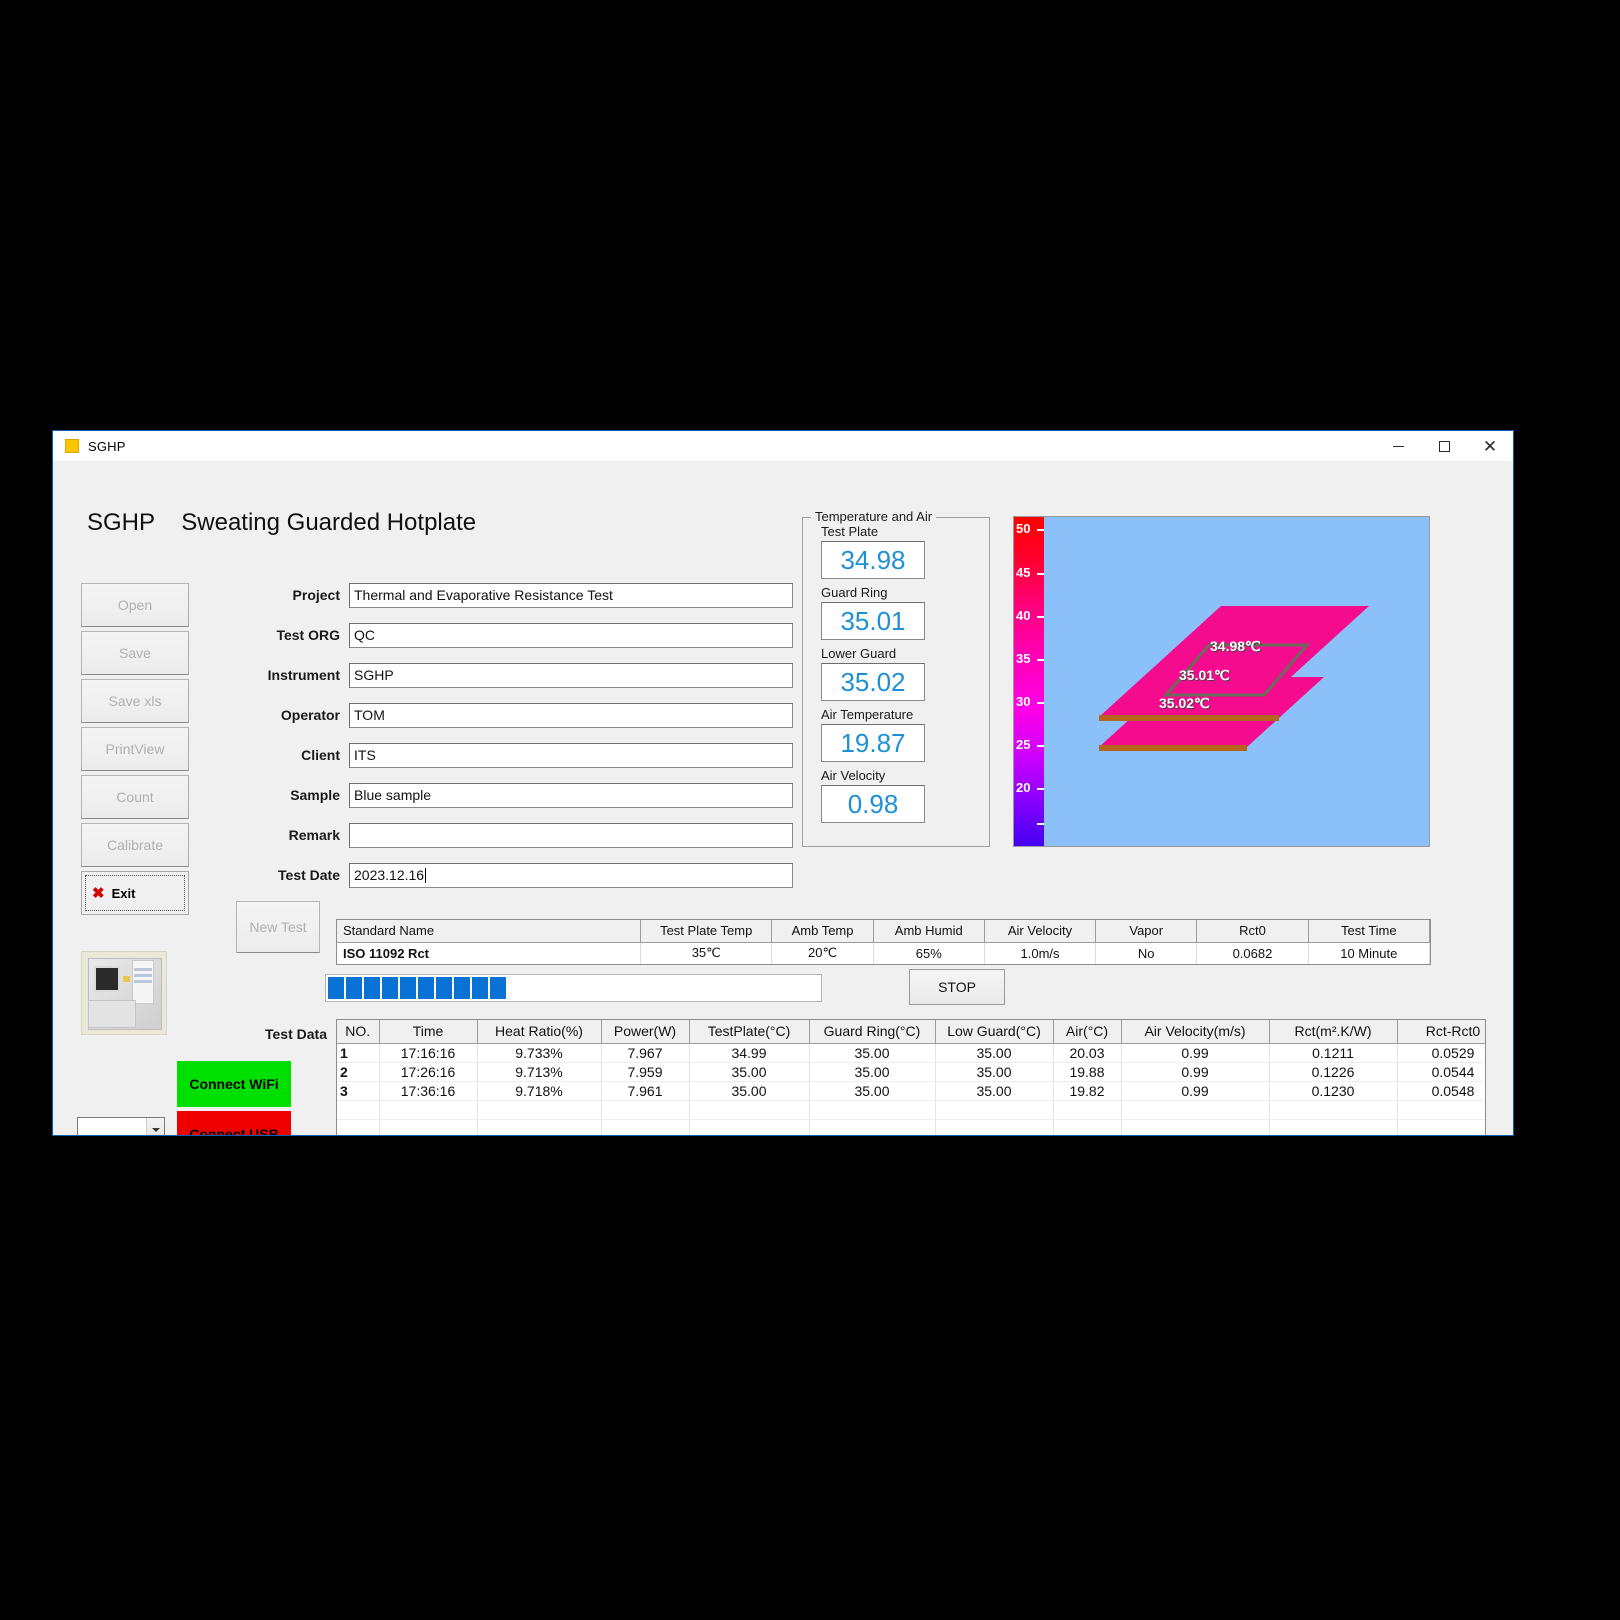 This screenshot has width=1620, height=1620. I want to click on test-date-label: Test Date, so click(309, 875).